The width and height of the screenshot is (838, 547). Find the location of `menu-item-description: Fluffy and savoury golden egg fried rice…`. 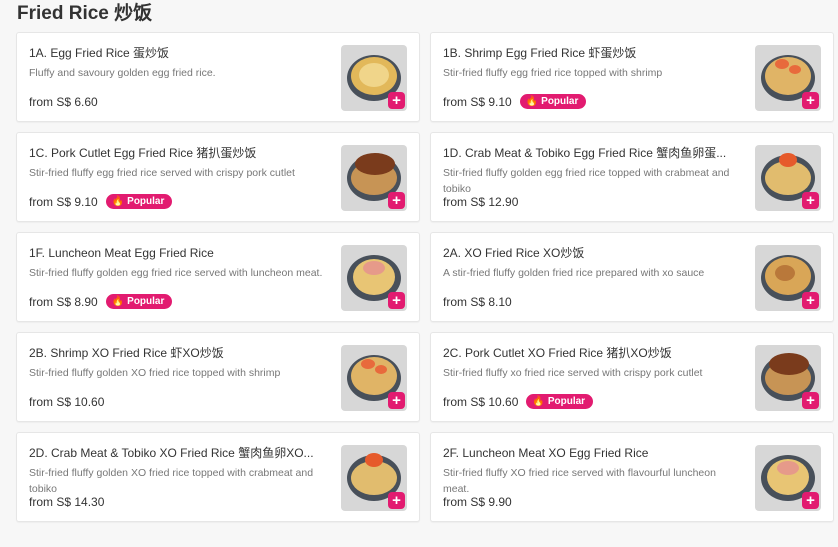

menu-item-description: Fluffy and savoury golden egg fried rice… is located at coordinates (122, 73).